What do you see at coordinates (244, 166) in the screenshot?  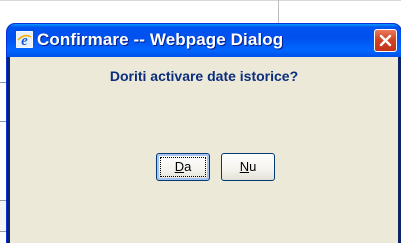 I see `no-button-mnemonic: N` at bounding box center [244, 166].